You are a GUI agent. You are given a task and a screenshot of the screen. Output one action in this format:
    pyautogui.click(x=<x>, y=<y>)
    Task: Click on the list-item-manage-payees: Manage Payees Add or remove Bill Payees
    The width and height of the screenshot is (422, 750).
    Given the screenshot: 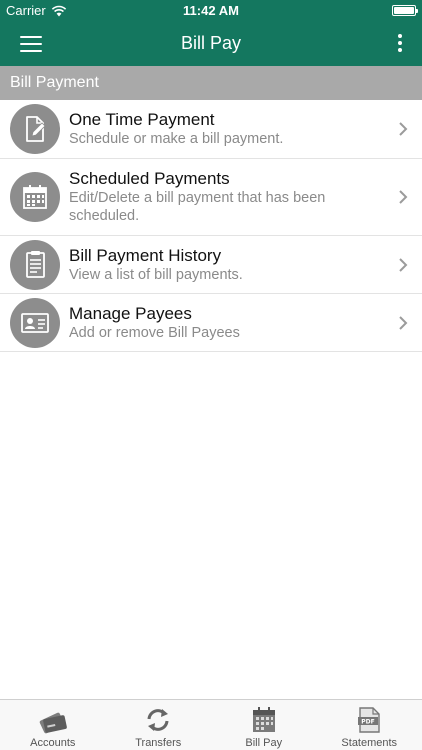 What is the action you would take?
    pyautogui.click(x=211, y=323)
    